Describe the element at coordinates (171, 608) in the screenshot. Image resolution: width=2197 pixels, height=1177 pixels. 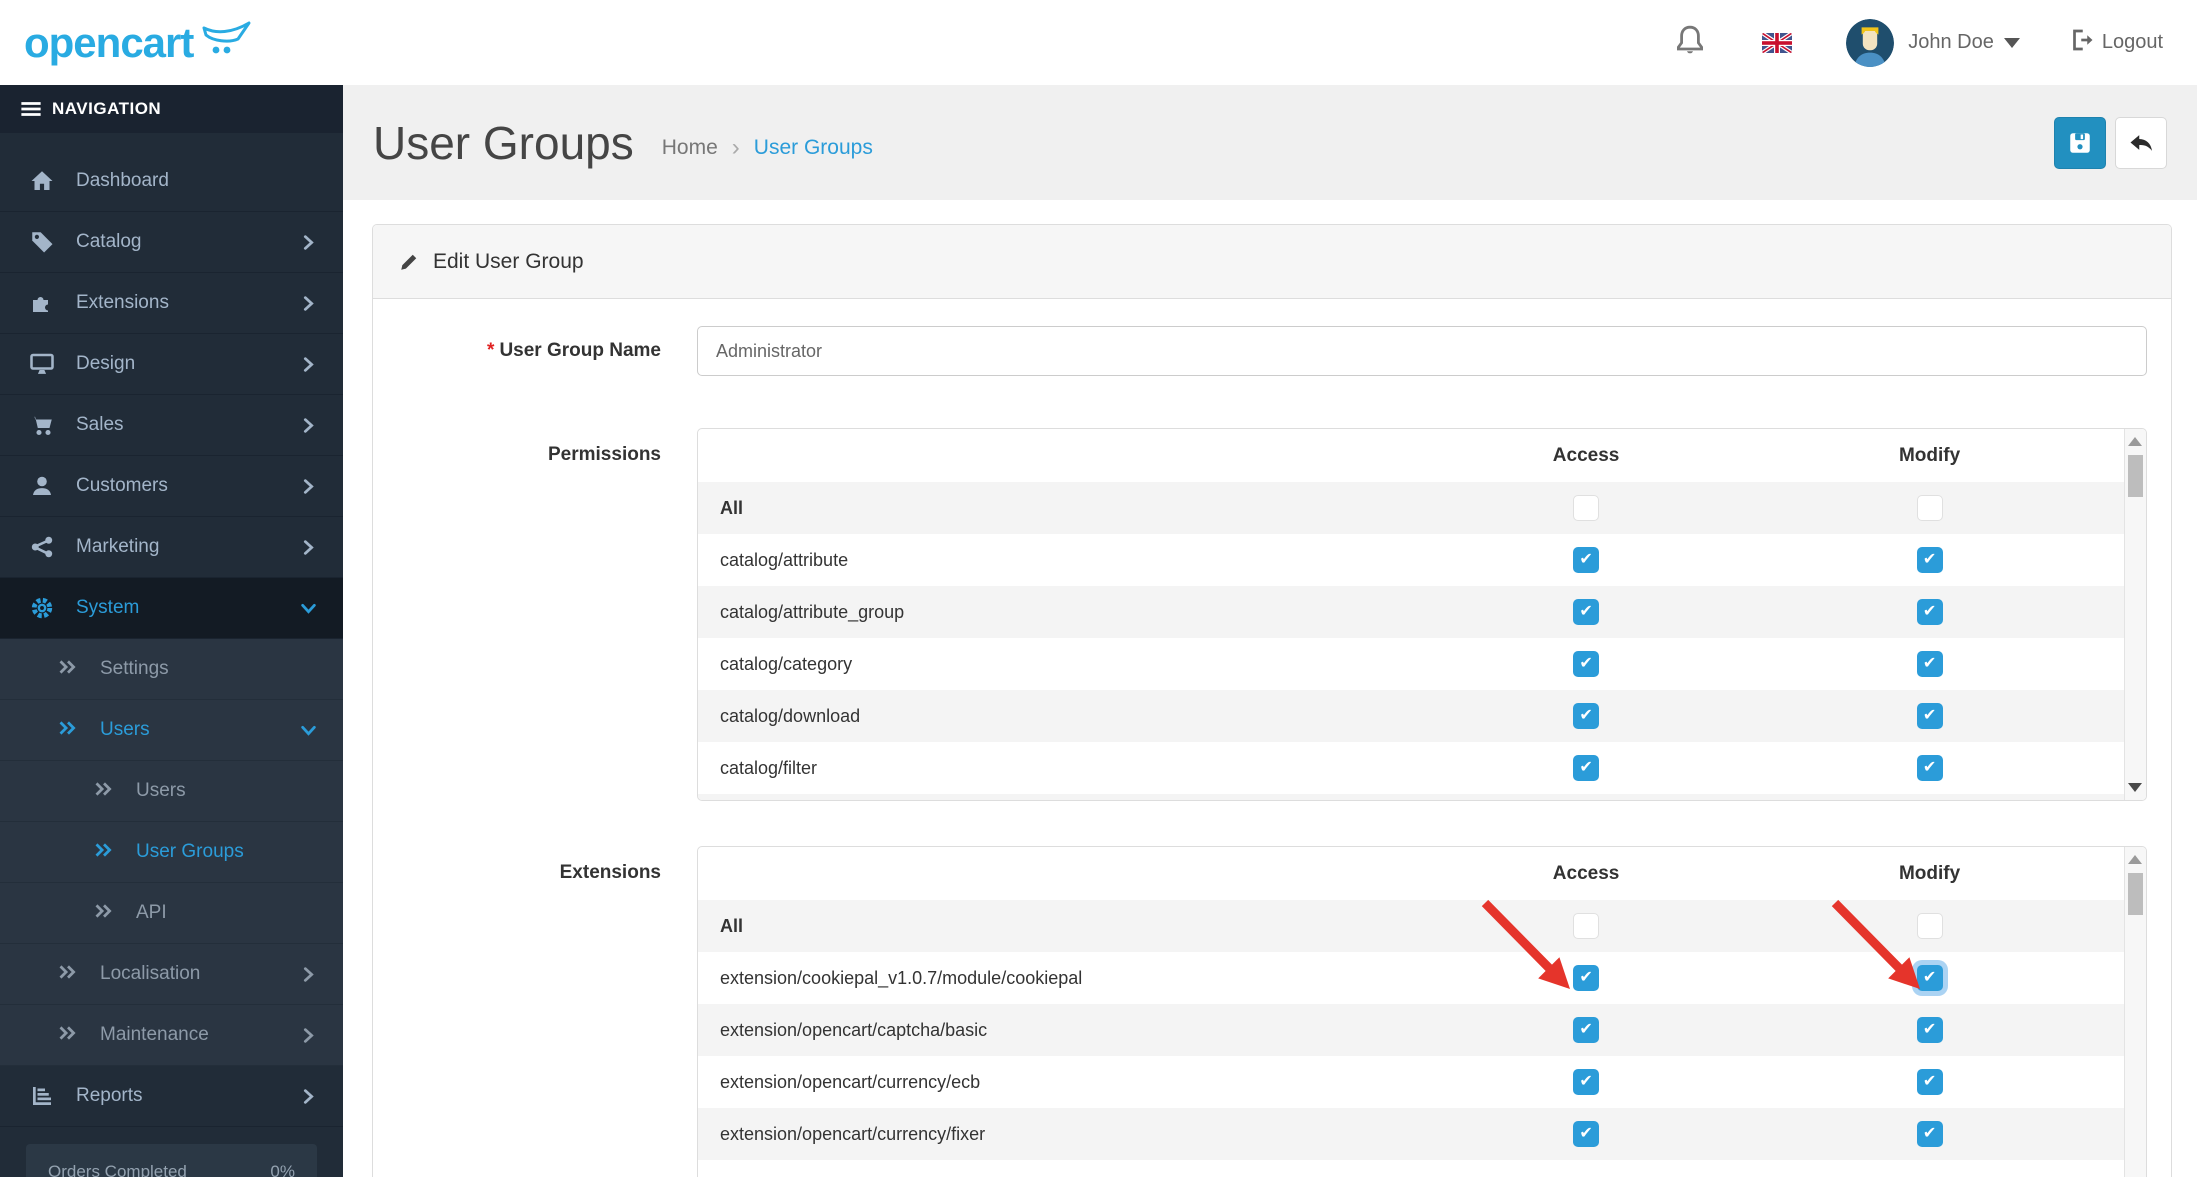
I see `sidebar-item-system: System` at that location.